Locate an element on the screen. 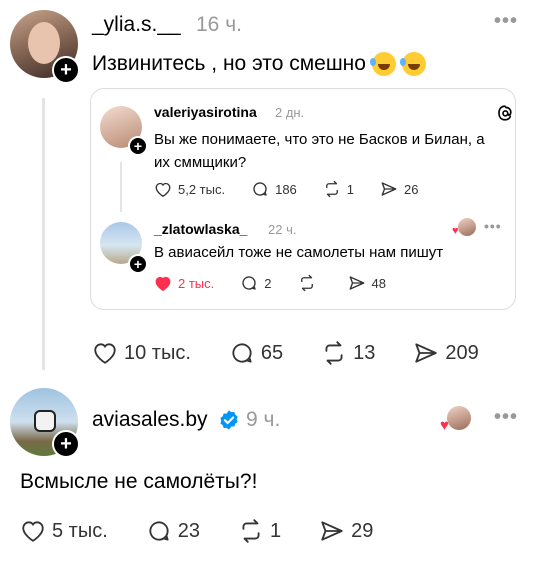  post-text-row: Извинитесь , но это смешно is located at coordinates (259, 64).